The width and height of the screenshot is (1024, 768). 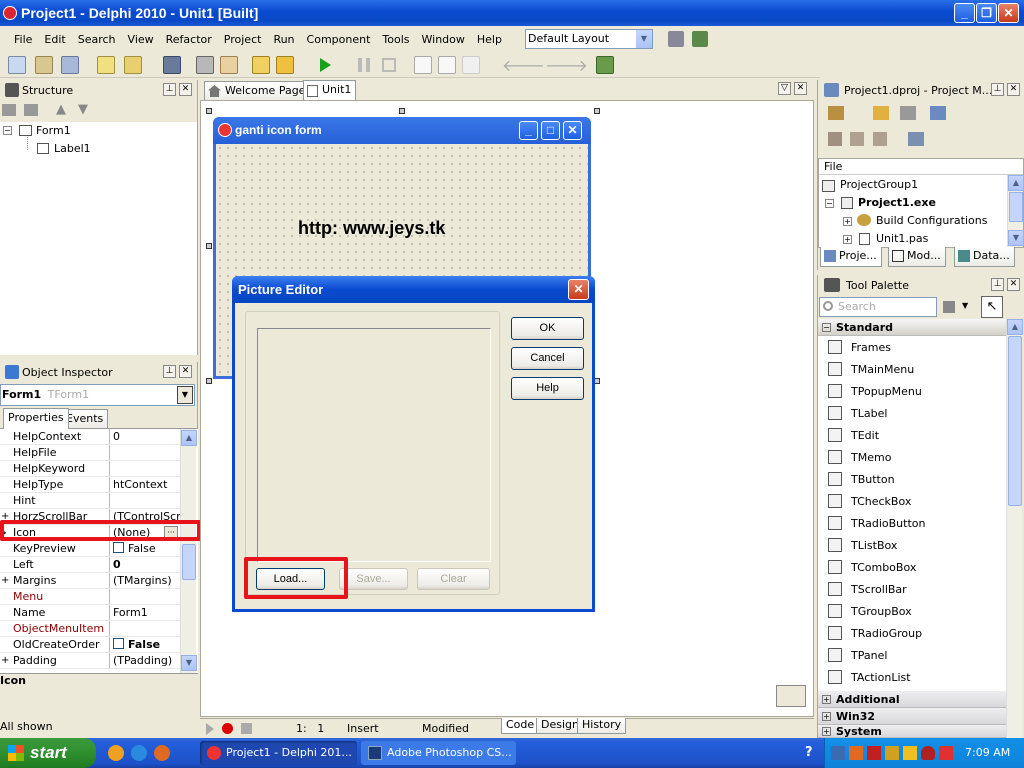 What do you see at coordinates (90, 645) in the screenshot?
I see `property-row-oldcreateorder: OldCreateOrder False` at bounding box center [90, 645].